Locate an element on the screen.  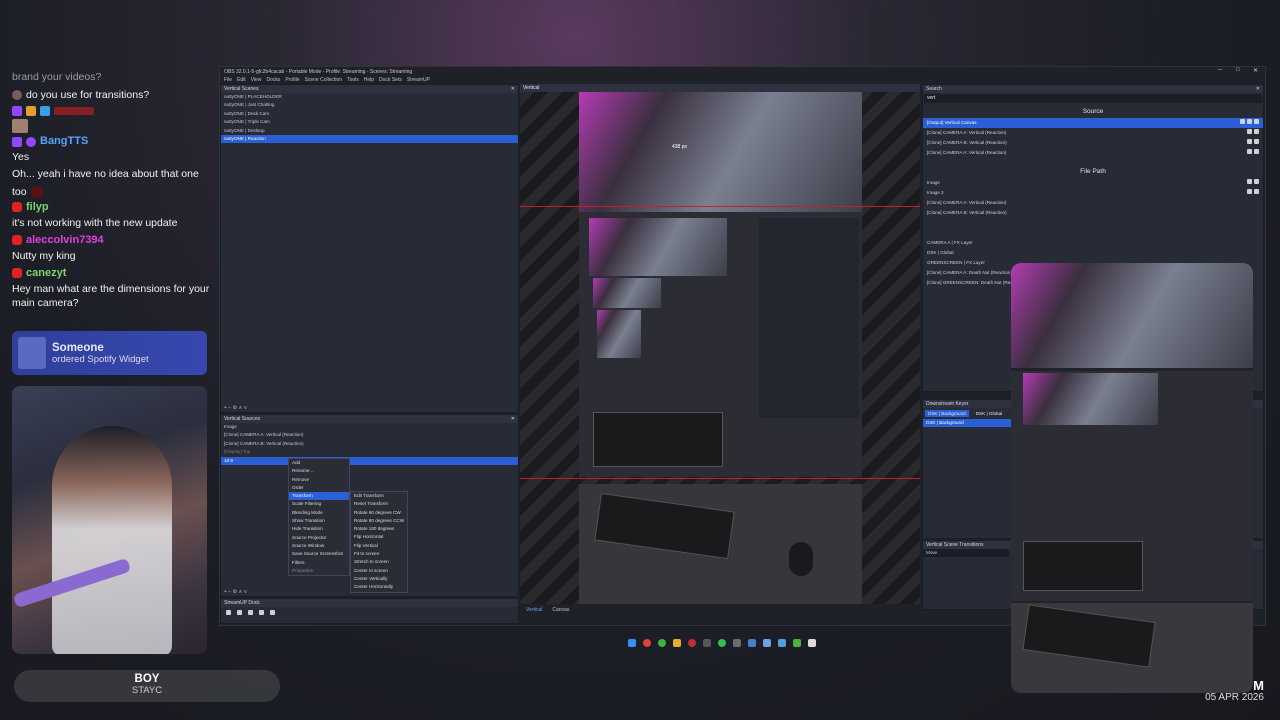
tab-dsk-background: DSK | Background is located at coordinates (947, 413).